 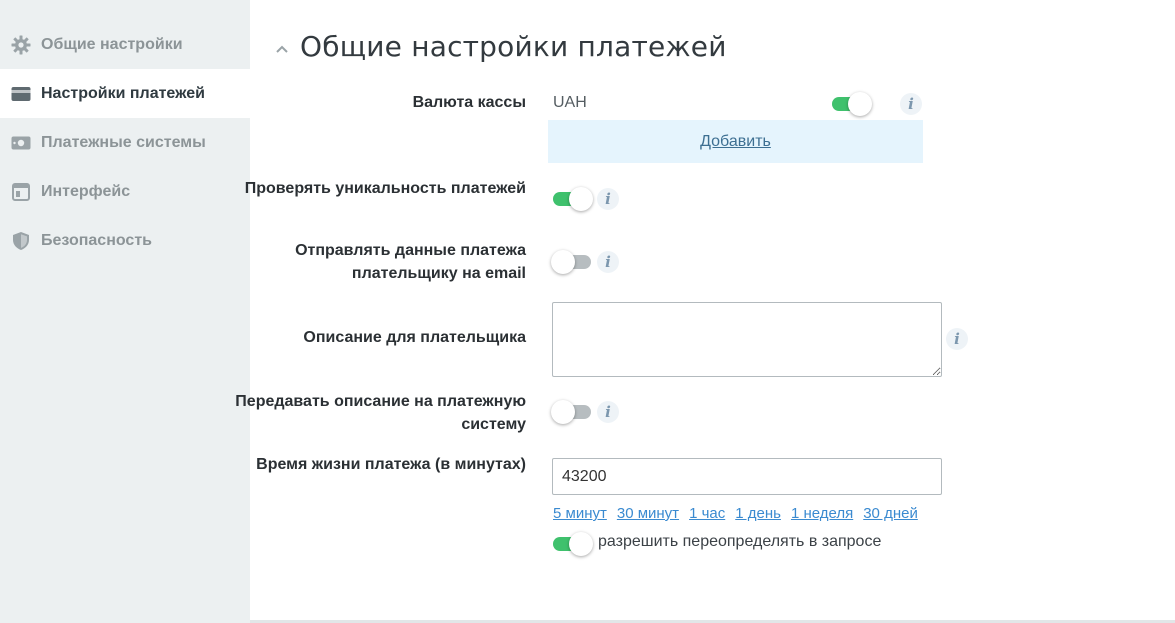 I want to click on pass-description-toggle, so click(x=572, y=412).